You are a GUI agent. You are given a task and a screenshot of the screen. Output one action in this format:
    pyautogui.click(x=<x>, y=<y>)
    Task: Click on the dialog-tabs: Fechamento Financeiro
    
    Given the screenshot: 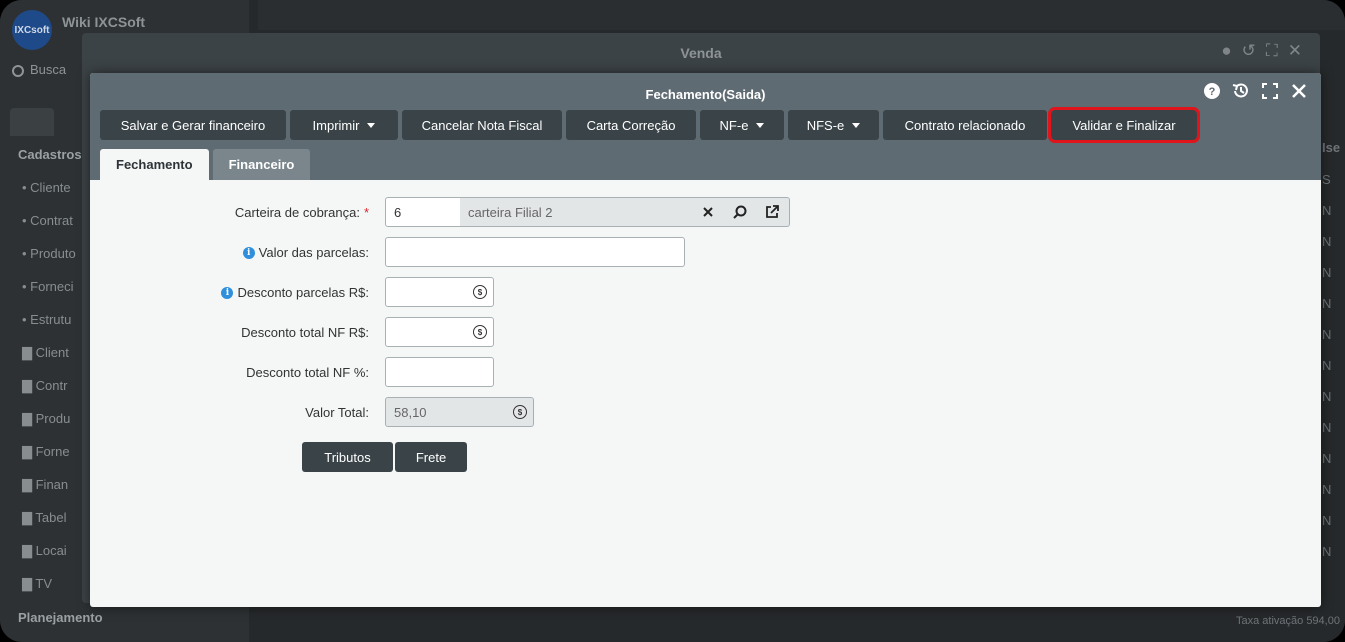 What is the action you would take?
    pyautogui.click(x=205, y=164)
    